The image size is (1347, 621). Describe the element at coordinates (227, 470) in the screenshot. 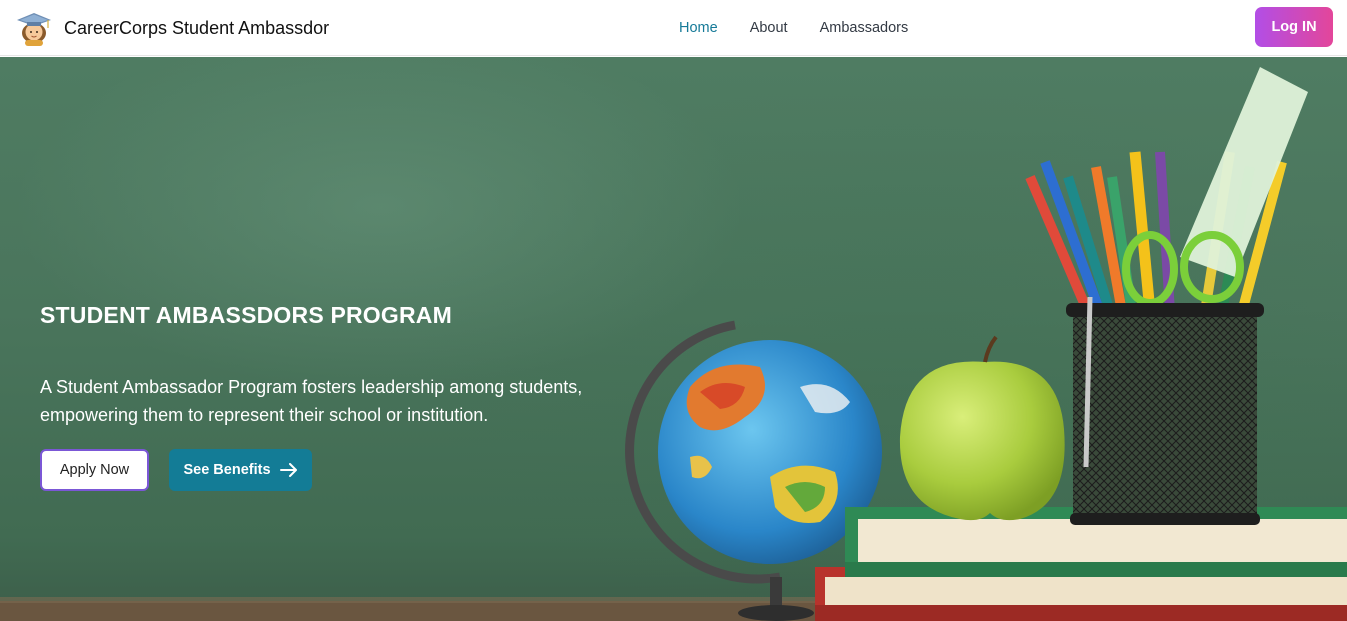

I see `see-benefits-label: See Benefits` at that location.